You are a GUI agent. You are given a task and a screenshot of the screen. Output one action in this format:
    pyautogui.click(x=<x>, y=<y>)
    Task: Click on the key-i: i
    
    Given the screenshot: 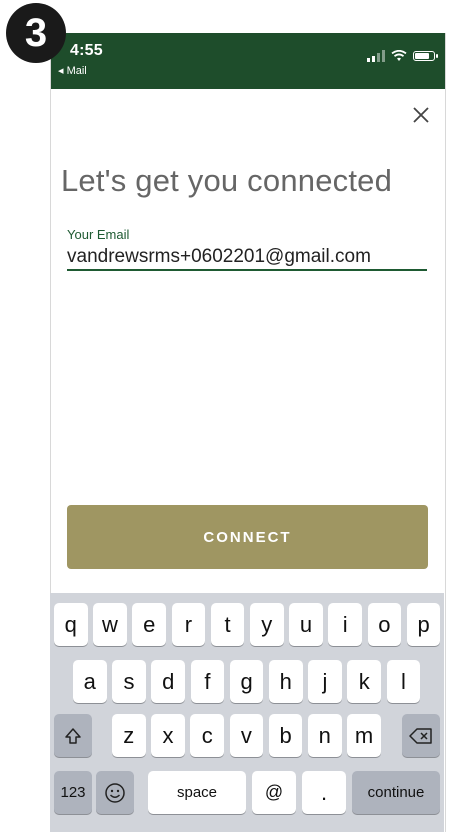 What is the action you would take?
    pyautogui.click(x=345, y=624)
    